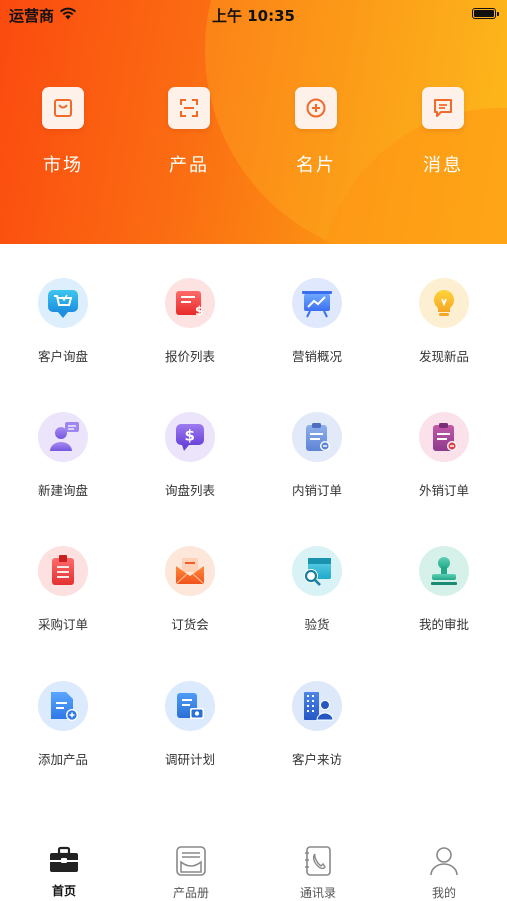  I want to click on grid-item-label: 验货, so click(317, 624).